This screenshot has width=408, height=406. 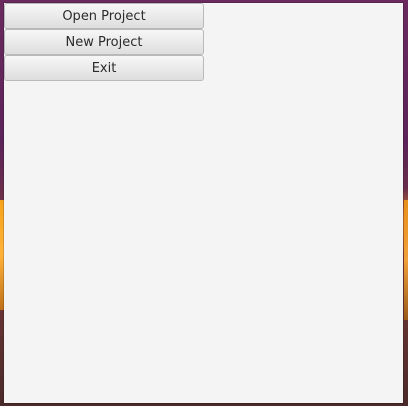 I want to click on new-project-button: New Project, so click(x=104, y=42).